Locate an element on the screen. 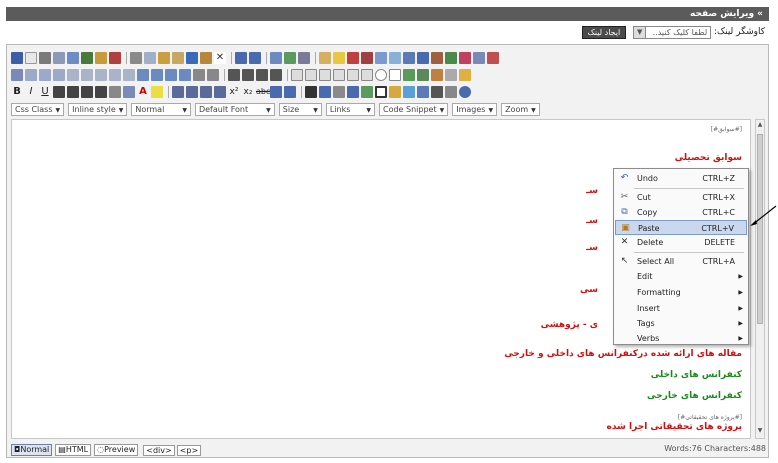  document-icon is located at coordinates (381, 58).